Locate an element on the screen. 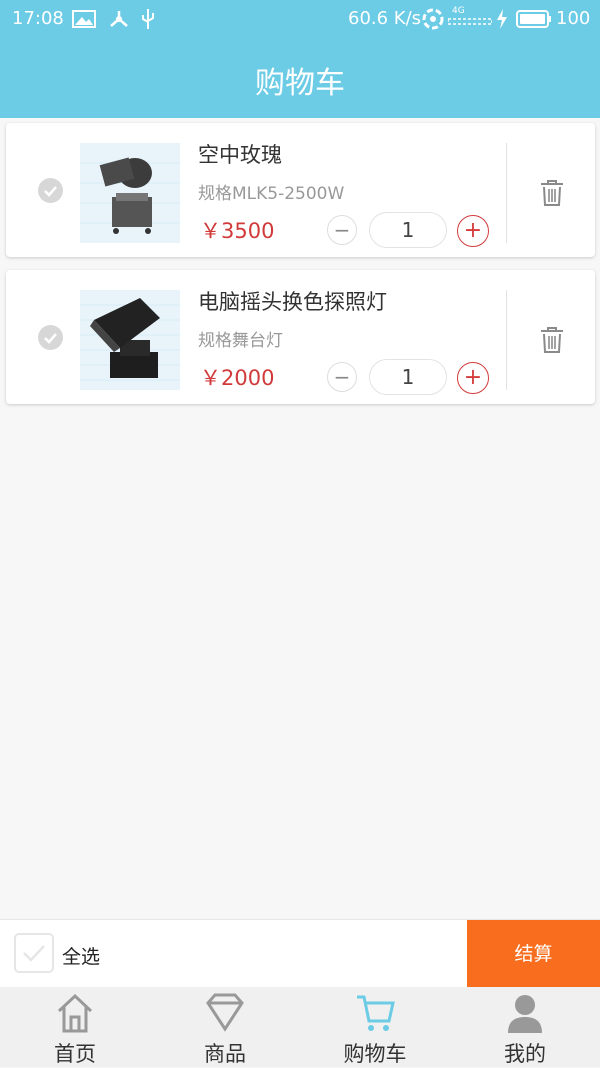 The height and width of the screenshot is (1068, 600). moving-head-light-image is located at coordinates (130, 340).